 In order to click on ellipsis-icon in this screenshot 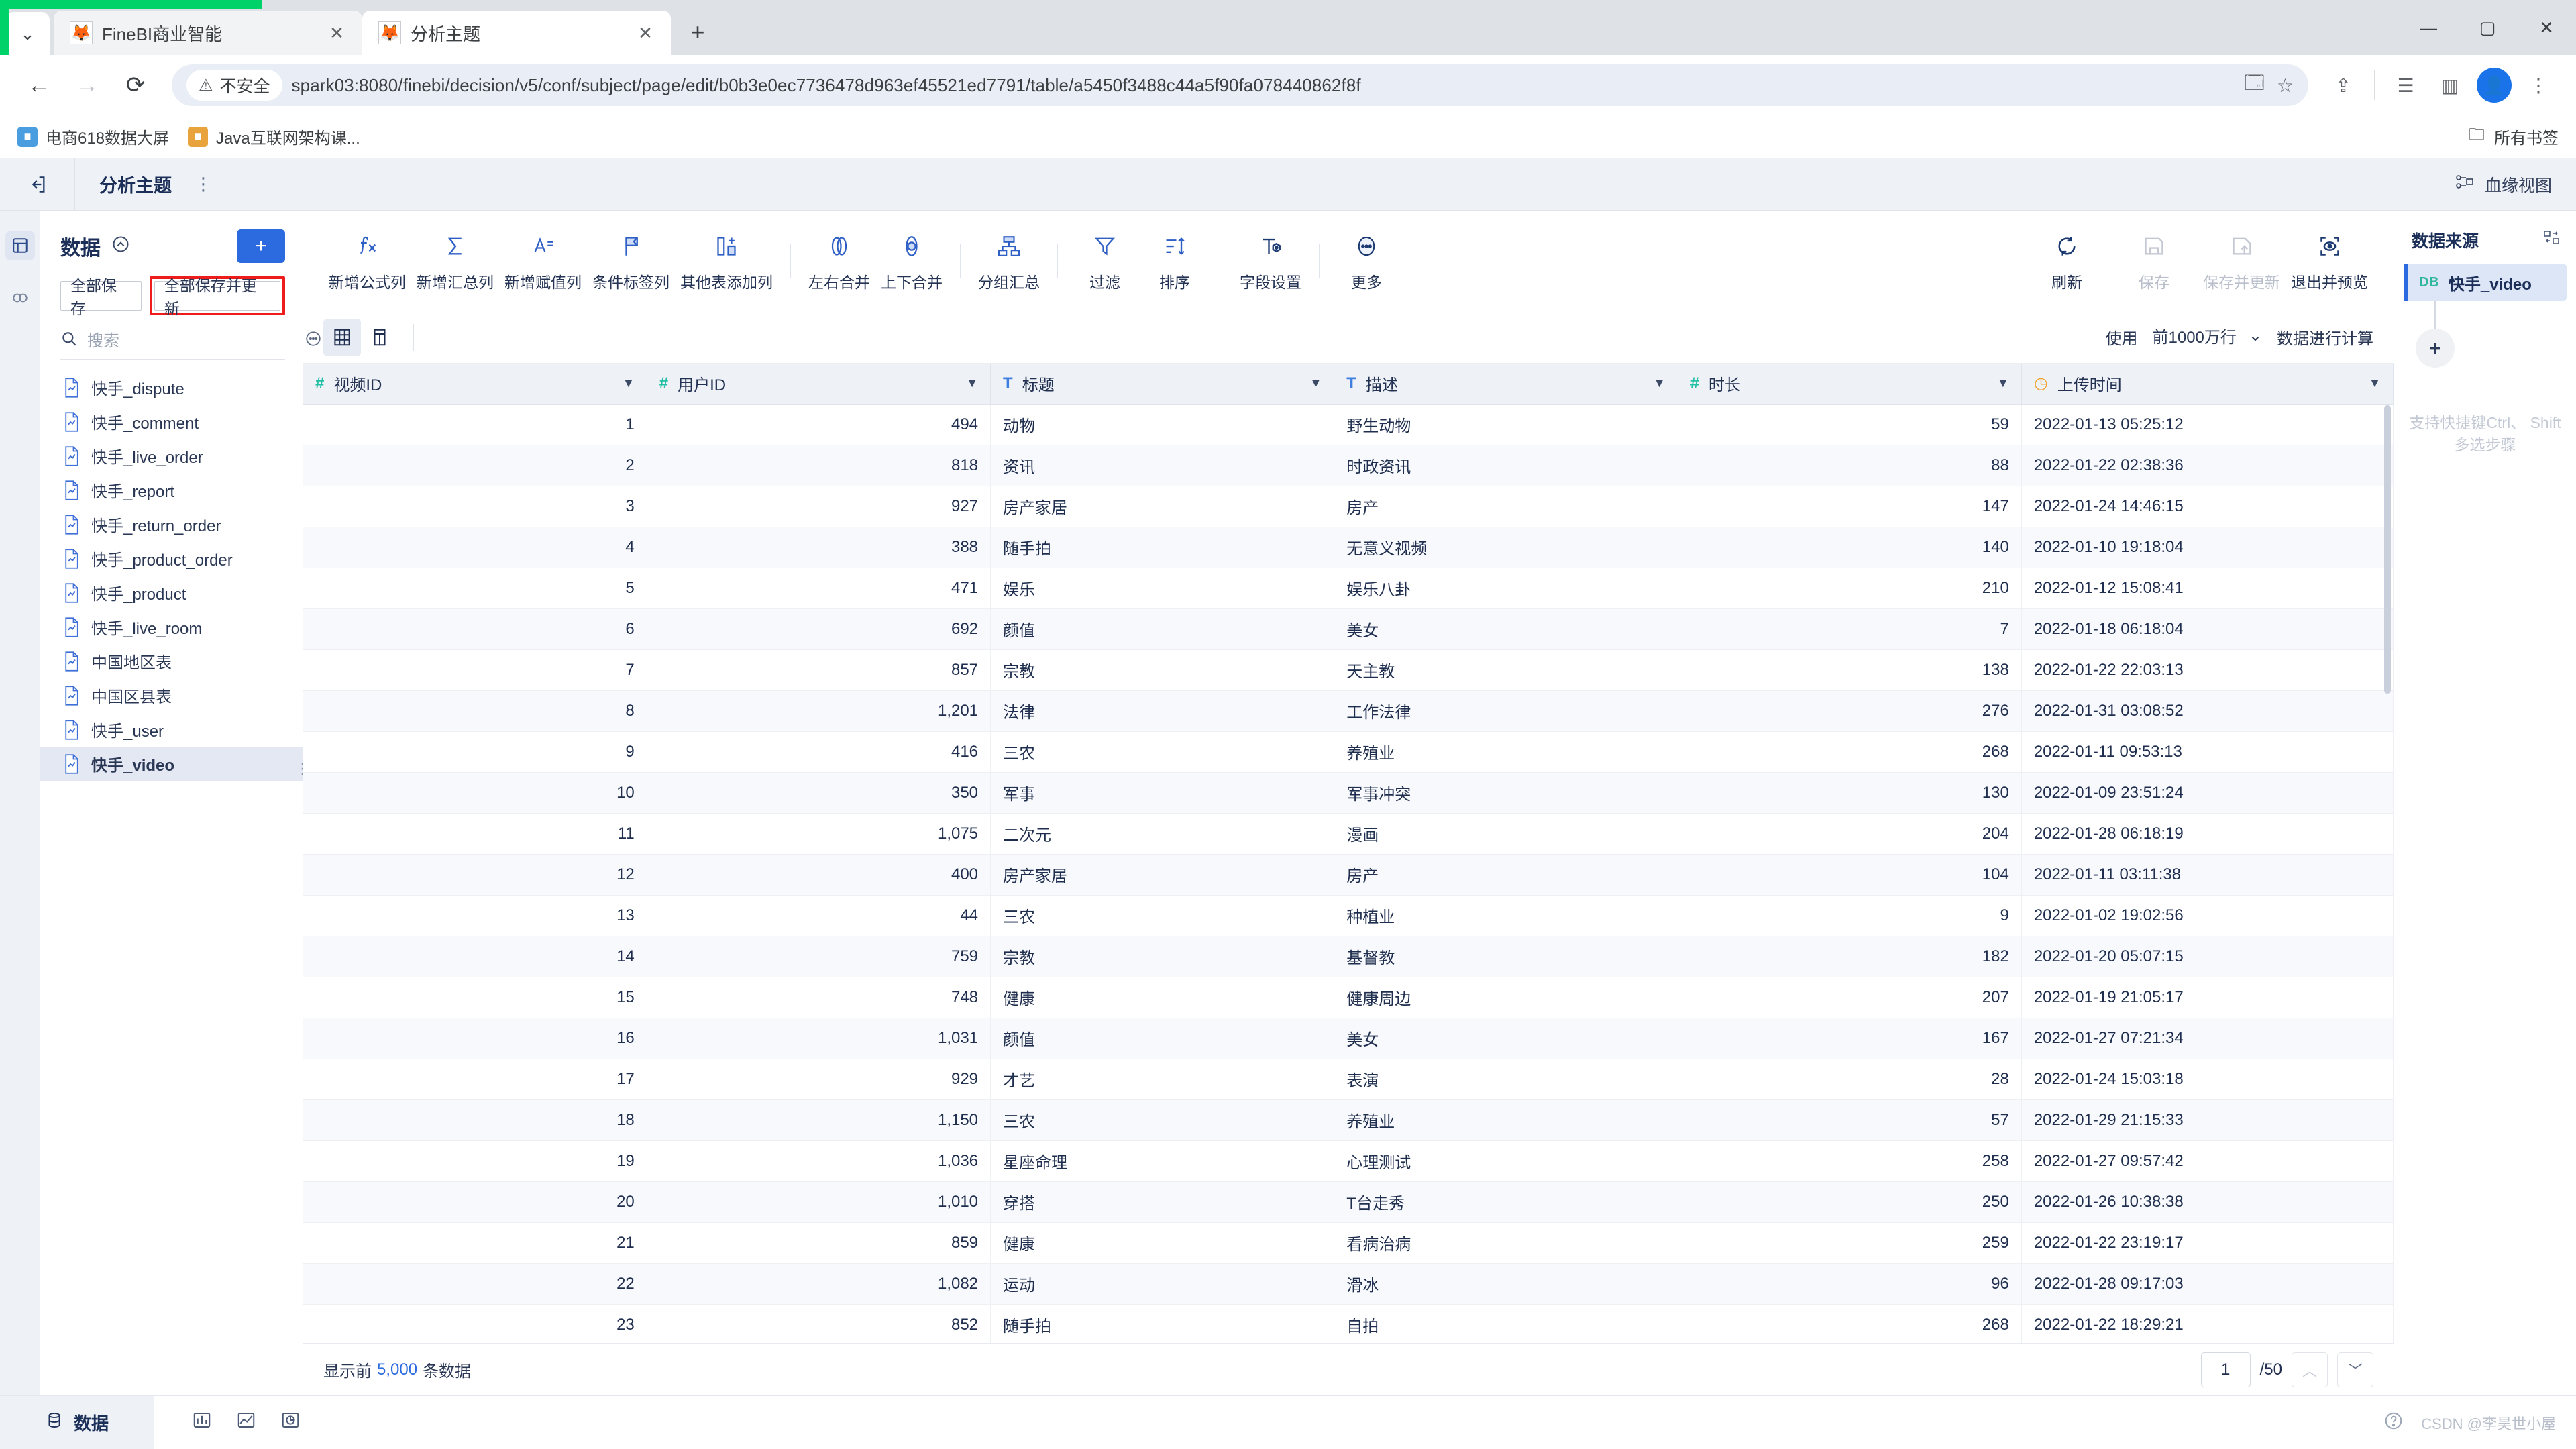, I will do `click(313, 341)`.